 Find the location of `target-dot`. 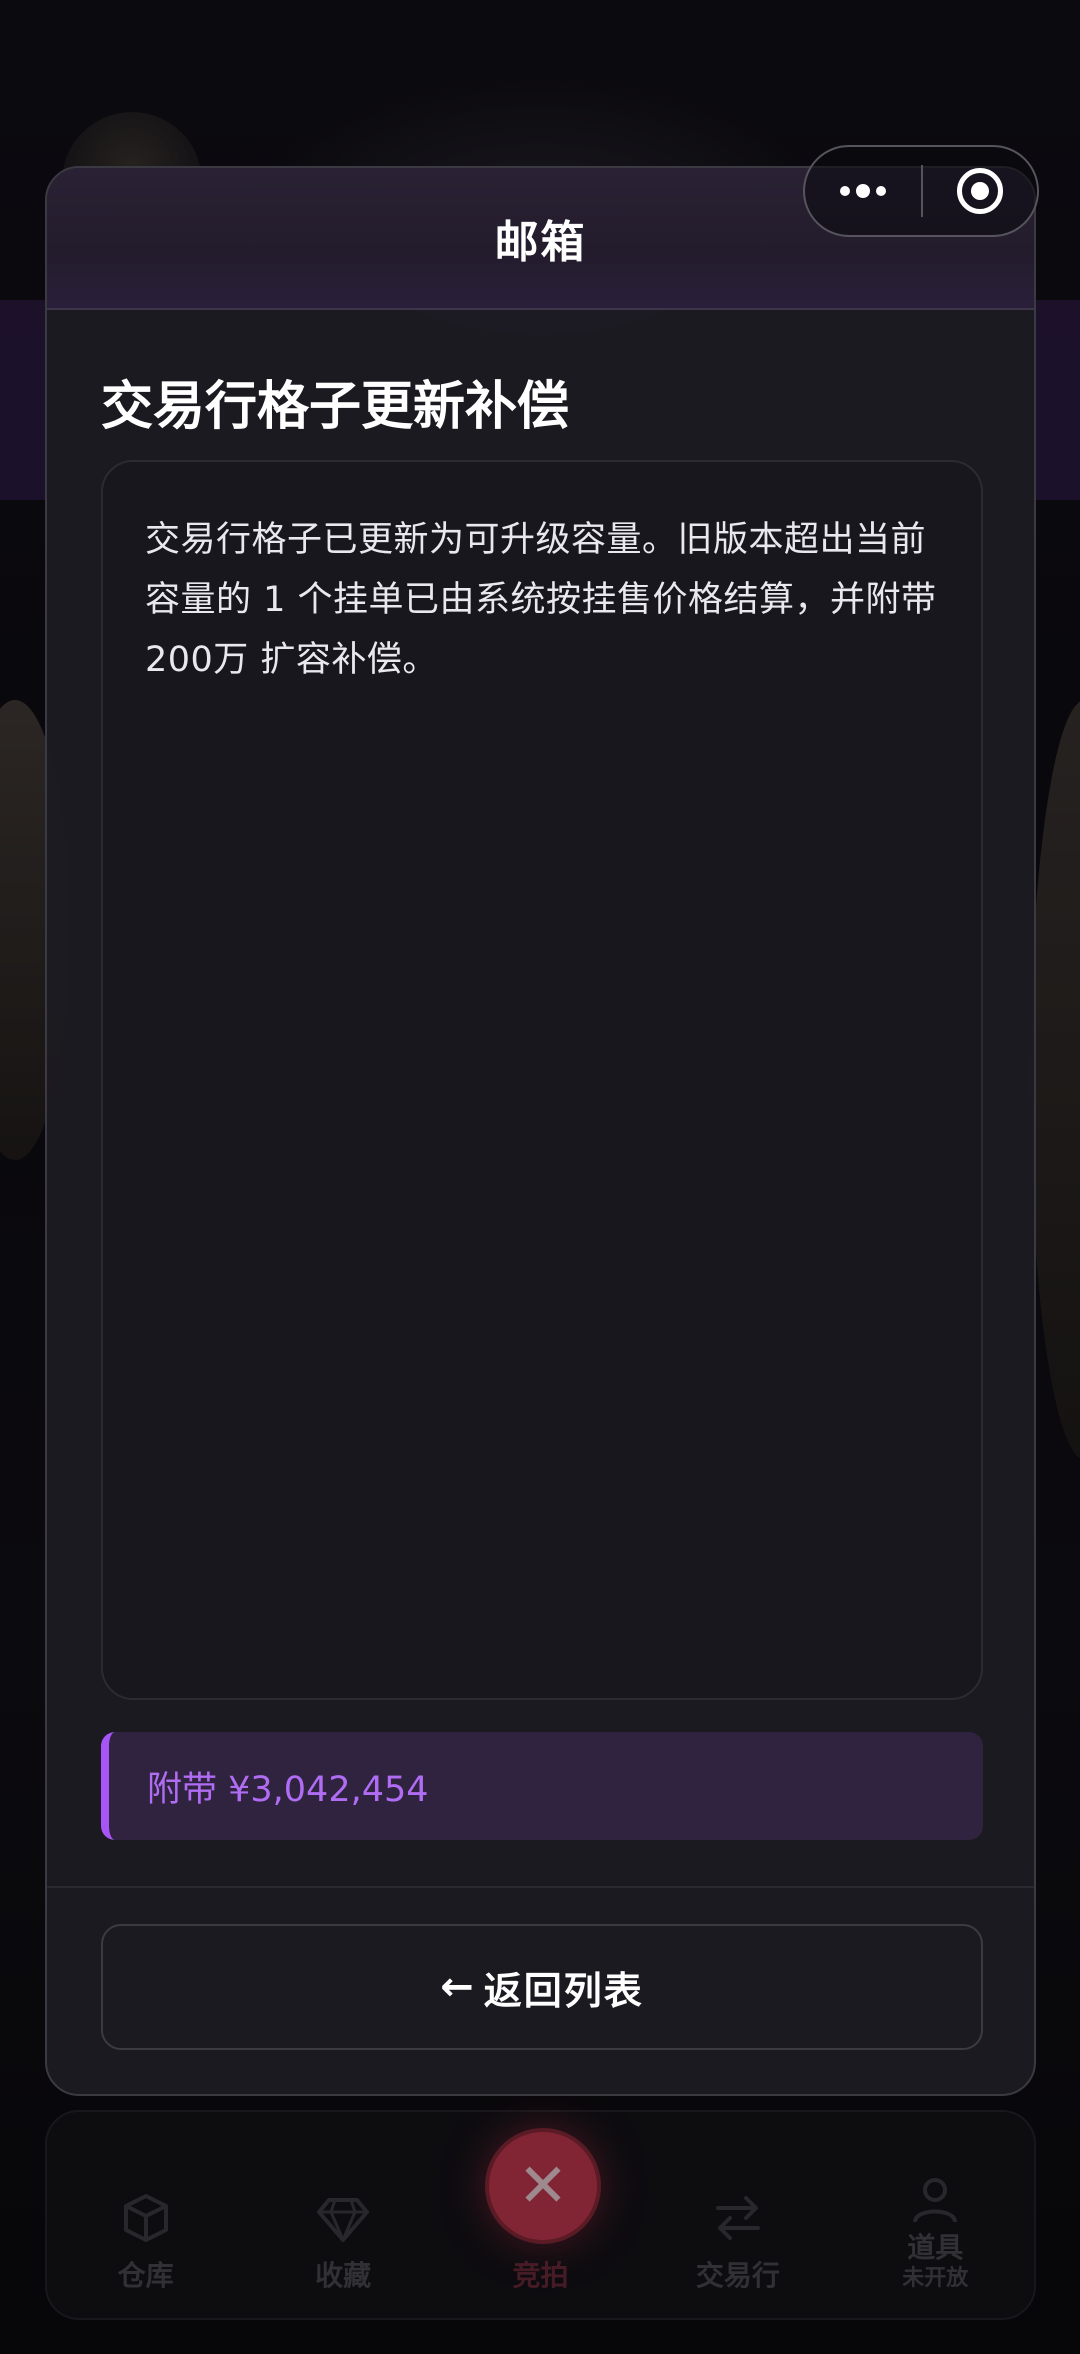

target-dot is located at coordinates (980, 191).